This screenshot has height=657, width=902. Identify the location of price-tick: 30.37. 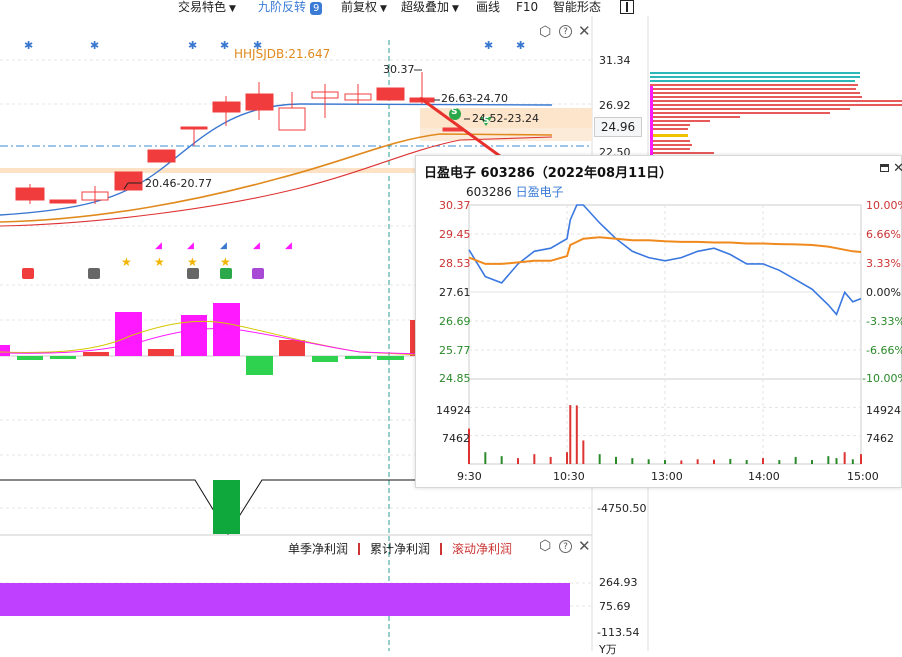
(455, 205).